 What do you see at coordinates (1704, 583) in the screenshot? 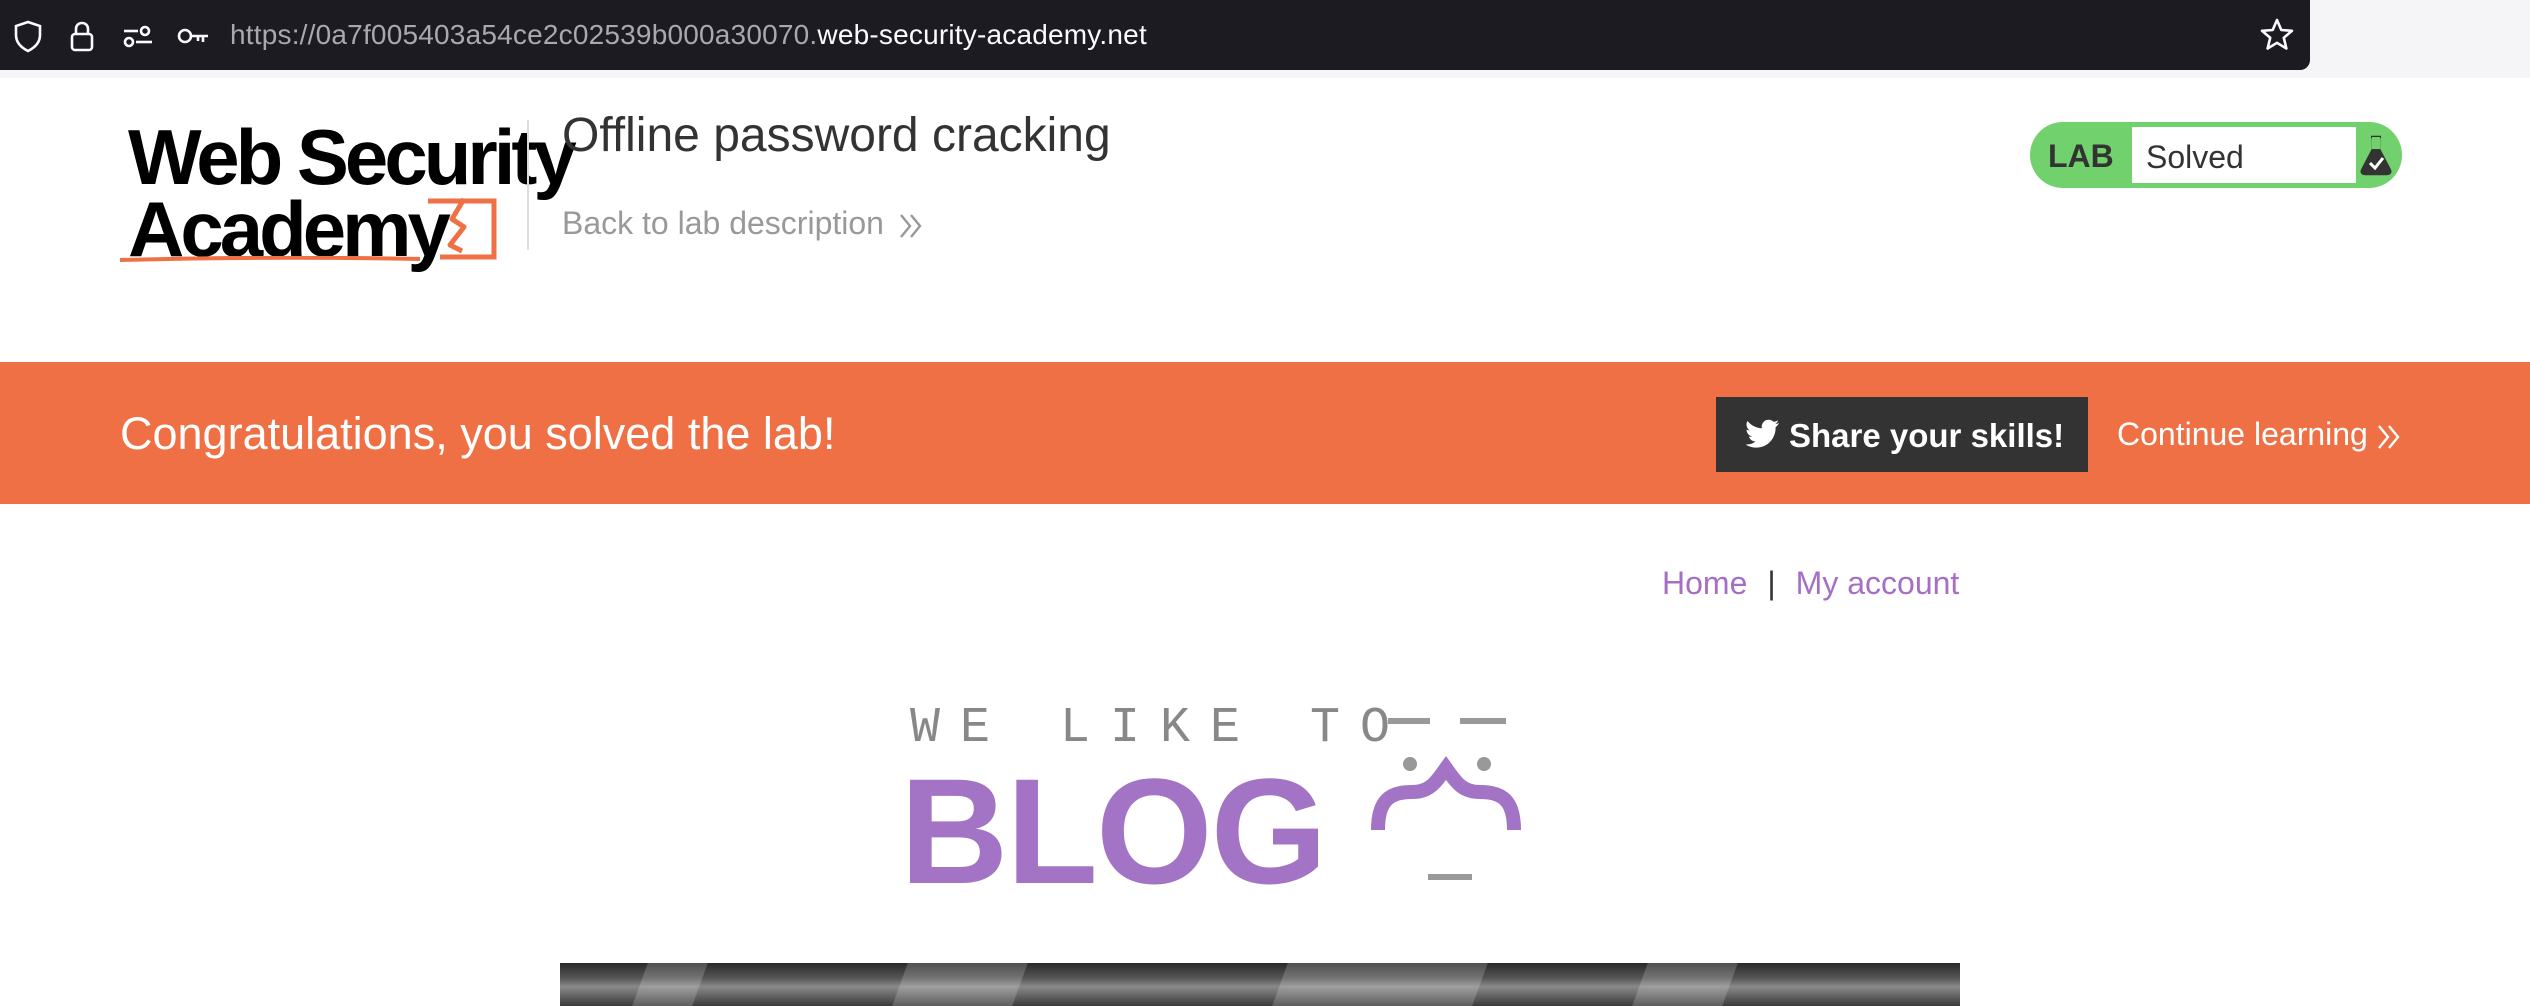
I see `nav-home-link: Home` at bounding box center [1704, 583].